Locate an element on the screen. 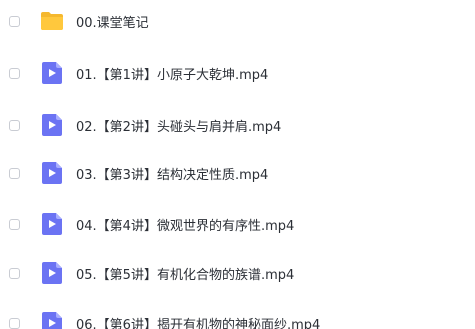 The image size is (475, 329). file-name: 01.【第1讲】小原子大乾坤.mp4 is located at coordinates (172, 73).